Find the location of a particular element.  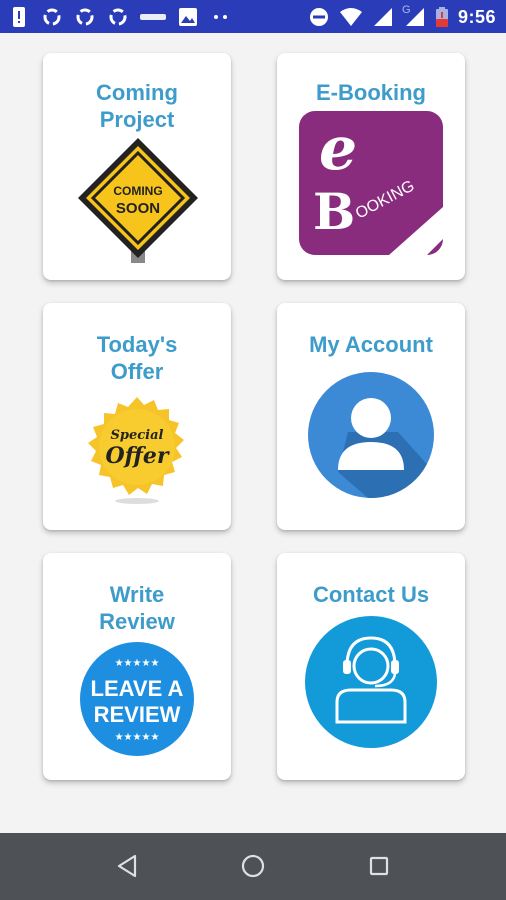

home-icon is located at coordinates (253, 866).